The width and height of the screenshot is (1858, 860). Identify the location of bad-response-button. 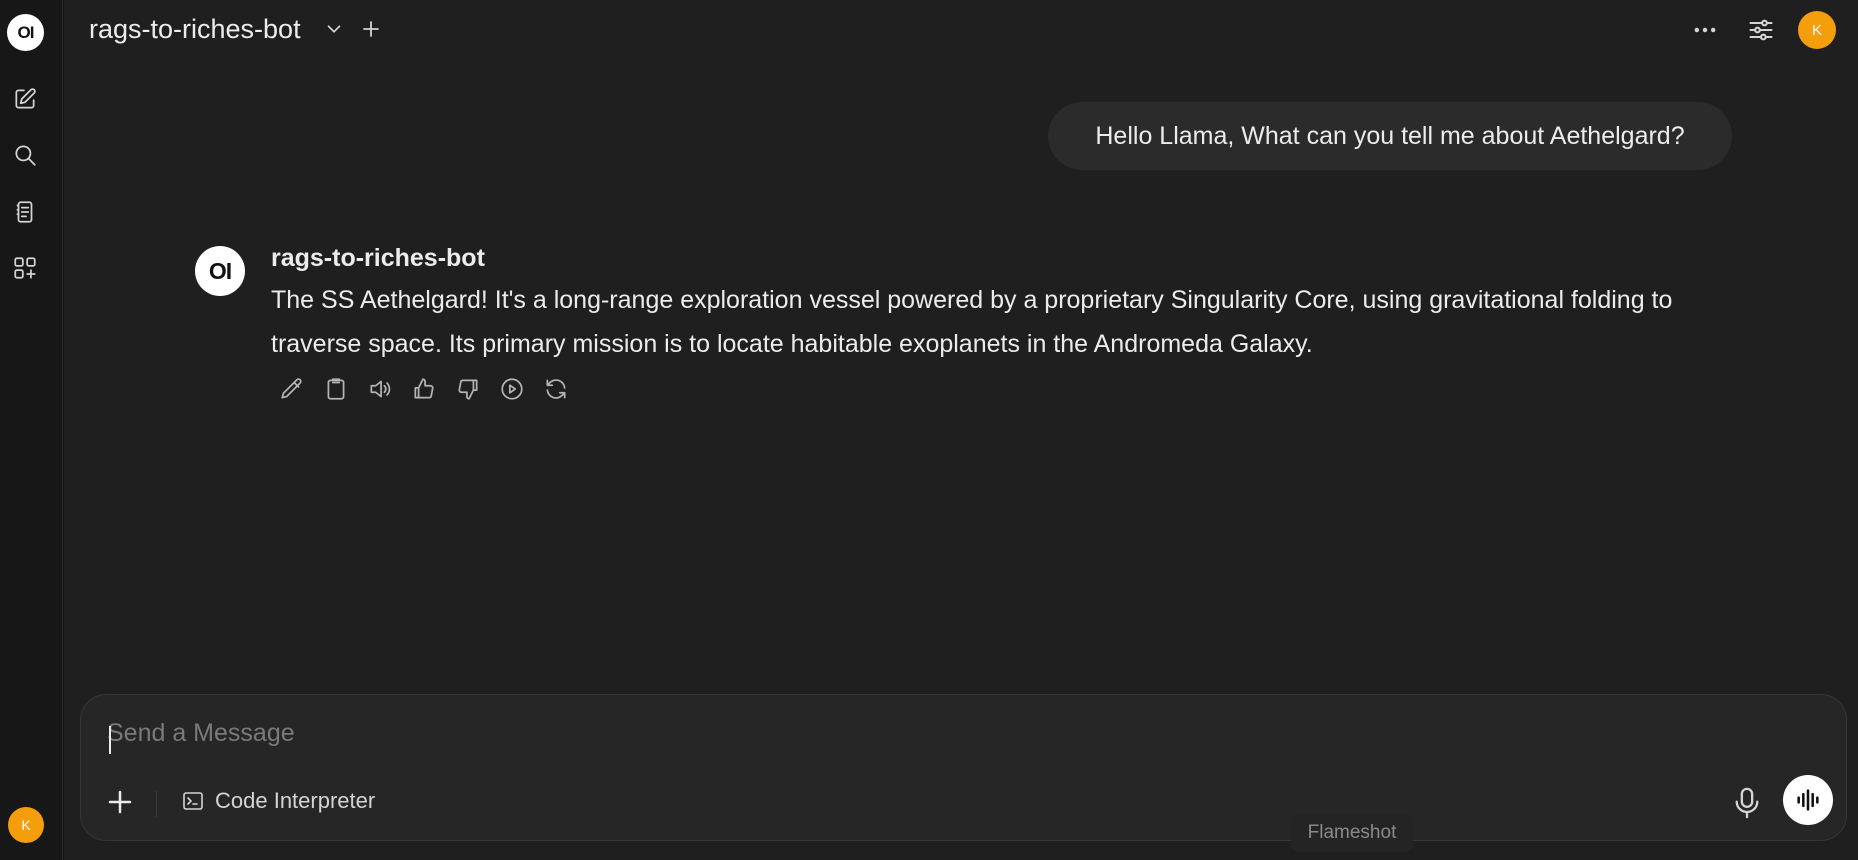
(468, 389).